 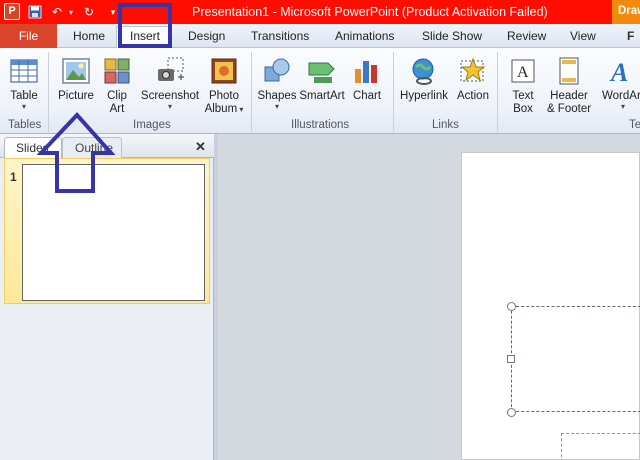 I want to click on smartart-label: SmartArt, so click(x=322, y=96).